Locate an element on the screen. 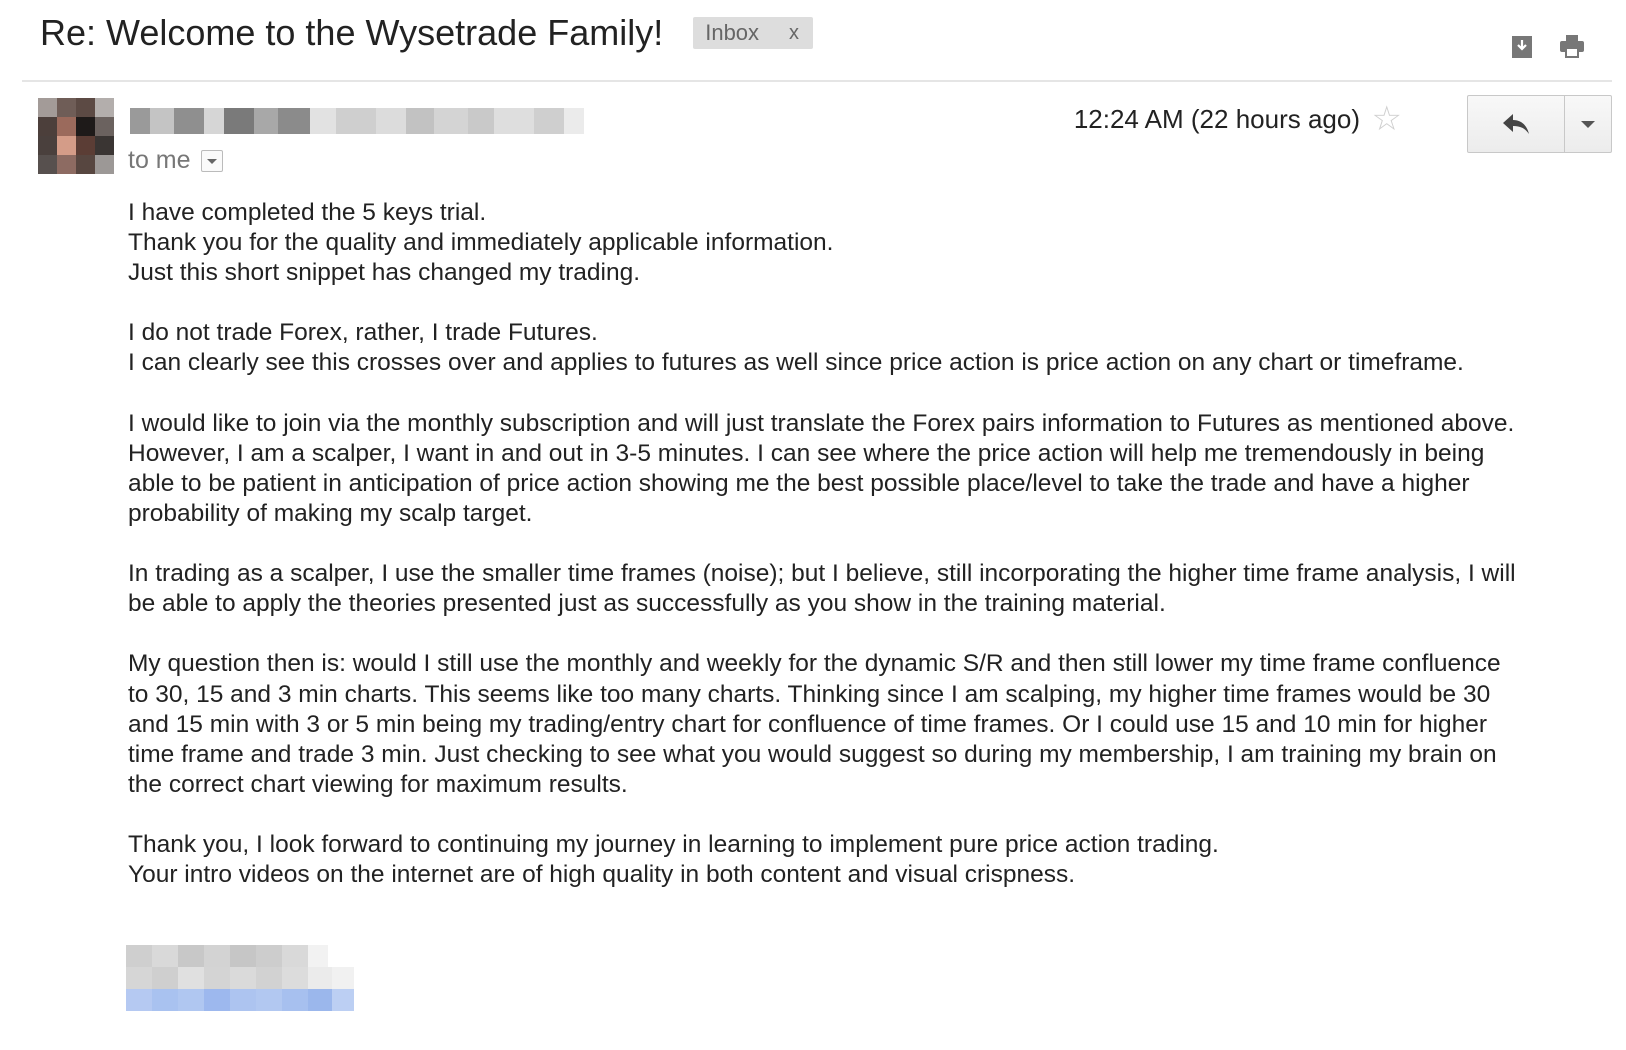  inbox-label-chip: Inbox x is located at coordinates (753, 33).